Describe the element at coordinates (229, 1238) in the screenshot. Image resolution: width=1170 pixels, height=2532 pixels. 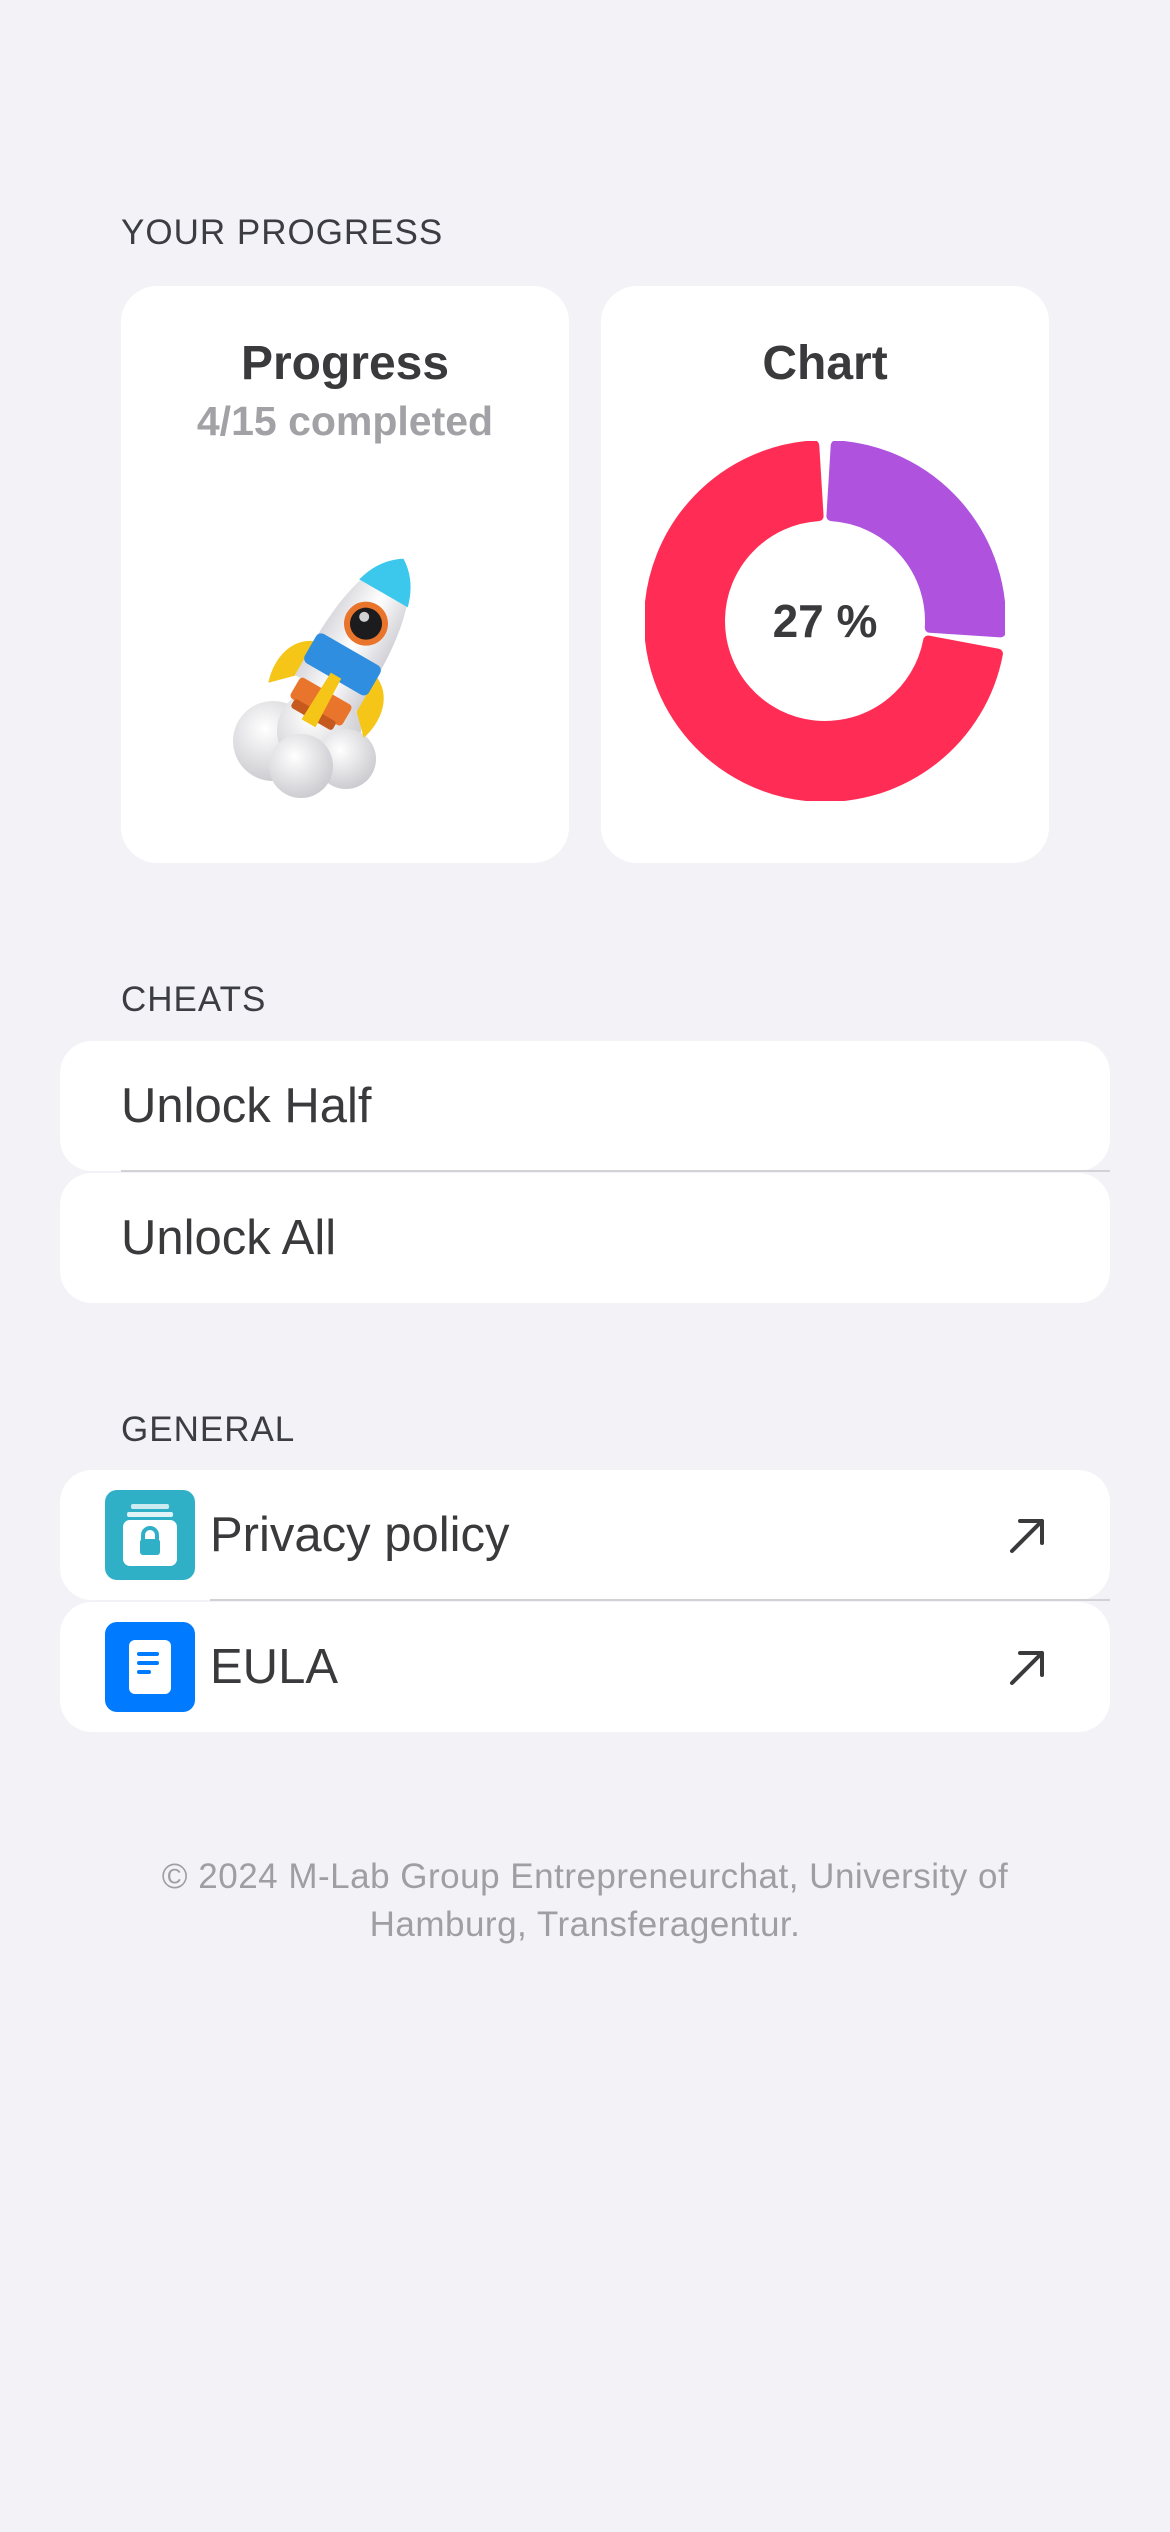
I see `unlock-all-label: Unlock All` at that location.